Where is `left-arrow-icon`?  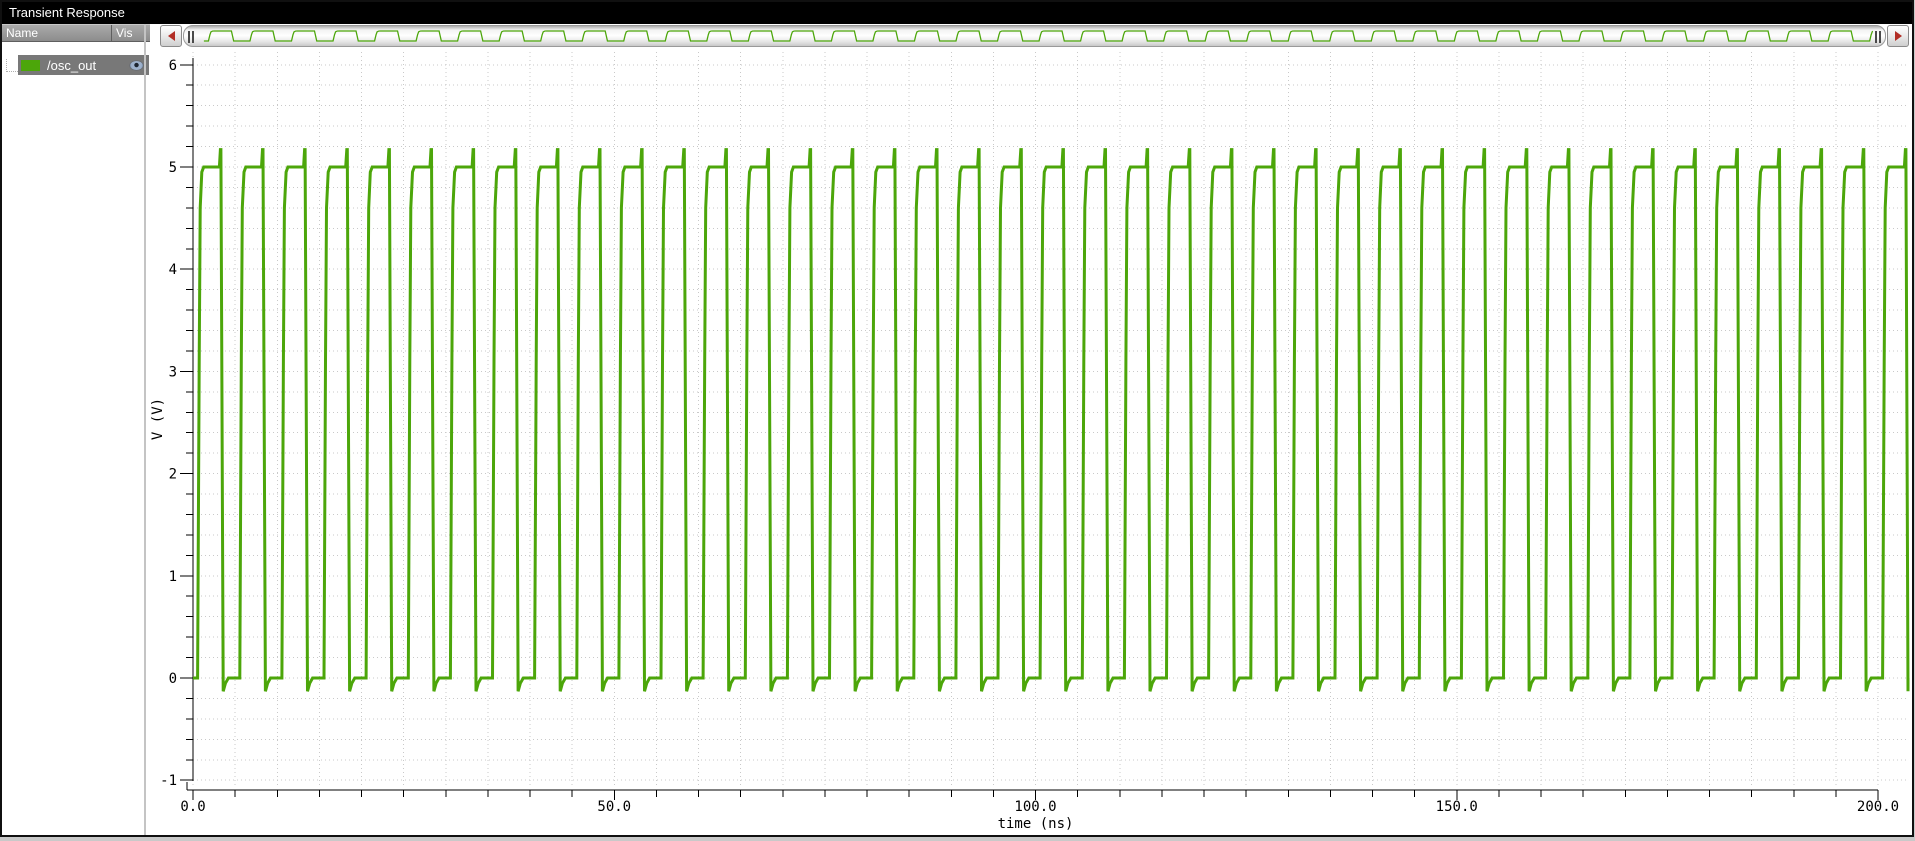
left-arrow-icon is located at coordinates (171, 36).